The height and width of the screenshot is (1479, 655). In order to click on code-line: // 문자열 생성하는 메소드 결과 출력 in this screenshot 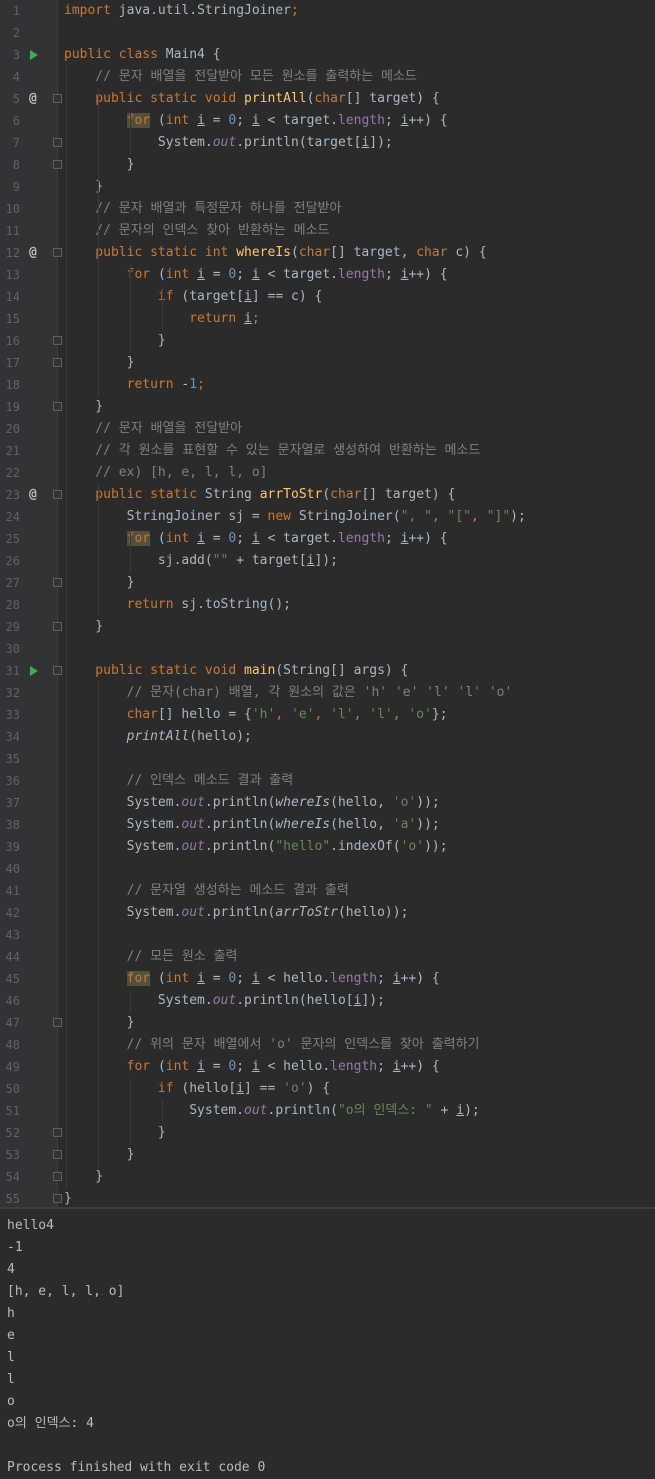, I will do `click(206, 891)`.